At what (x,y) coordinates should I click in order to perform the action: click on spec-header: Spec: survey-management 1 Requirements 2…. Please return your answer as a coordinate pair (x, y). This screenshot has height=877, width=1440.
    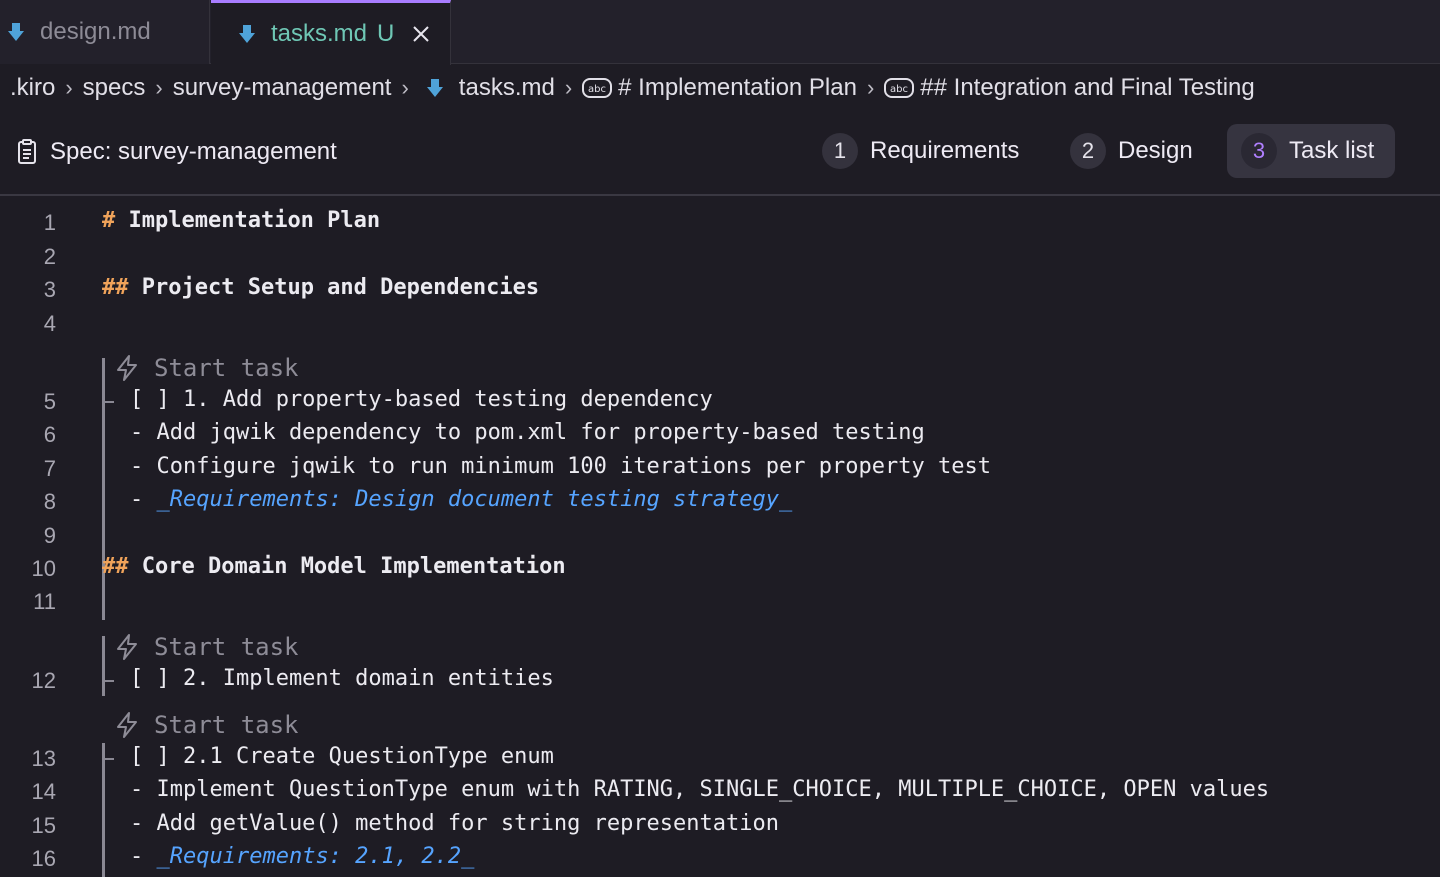
    Looking at the image, I should click on (720, 156).